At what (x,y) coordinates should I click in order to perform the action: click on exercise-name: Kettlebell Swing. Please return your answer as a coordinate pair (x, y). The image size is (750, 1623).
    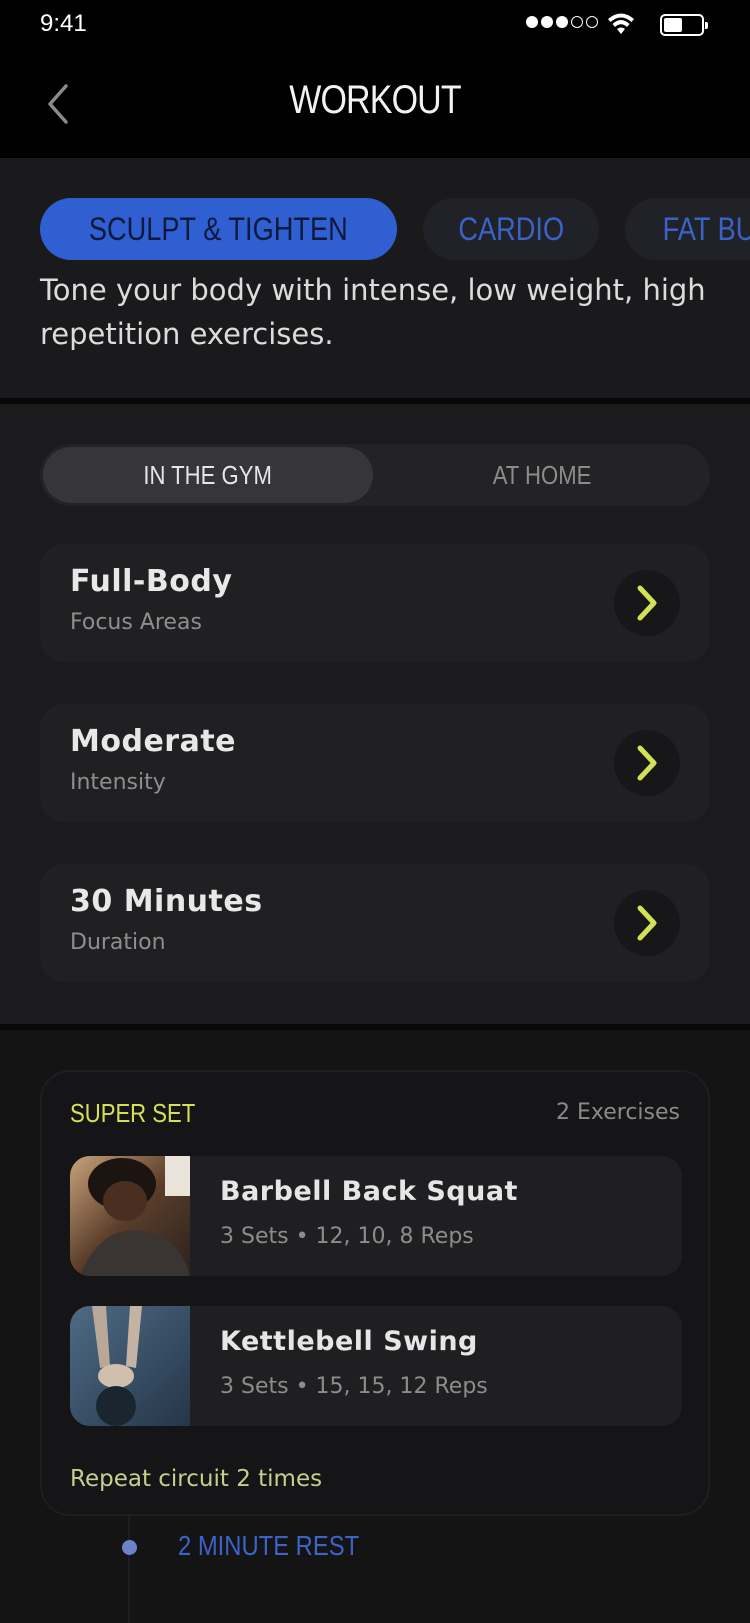
    Looking at the image, I should click on (349, 1341).